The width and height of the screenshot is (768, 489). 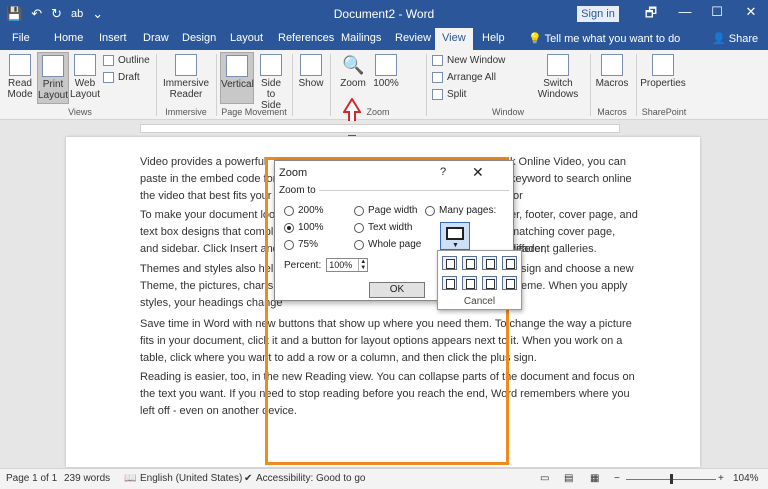 What do you see at coordinates (304, 210) in the screenshot?
I see `radio-200: 200%` at bounding box center [304, 210].